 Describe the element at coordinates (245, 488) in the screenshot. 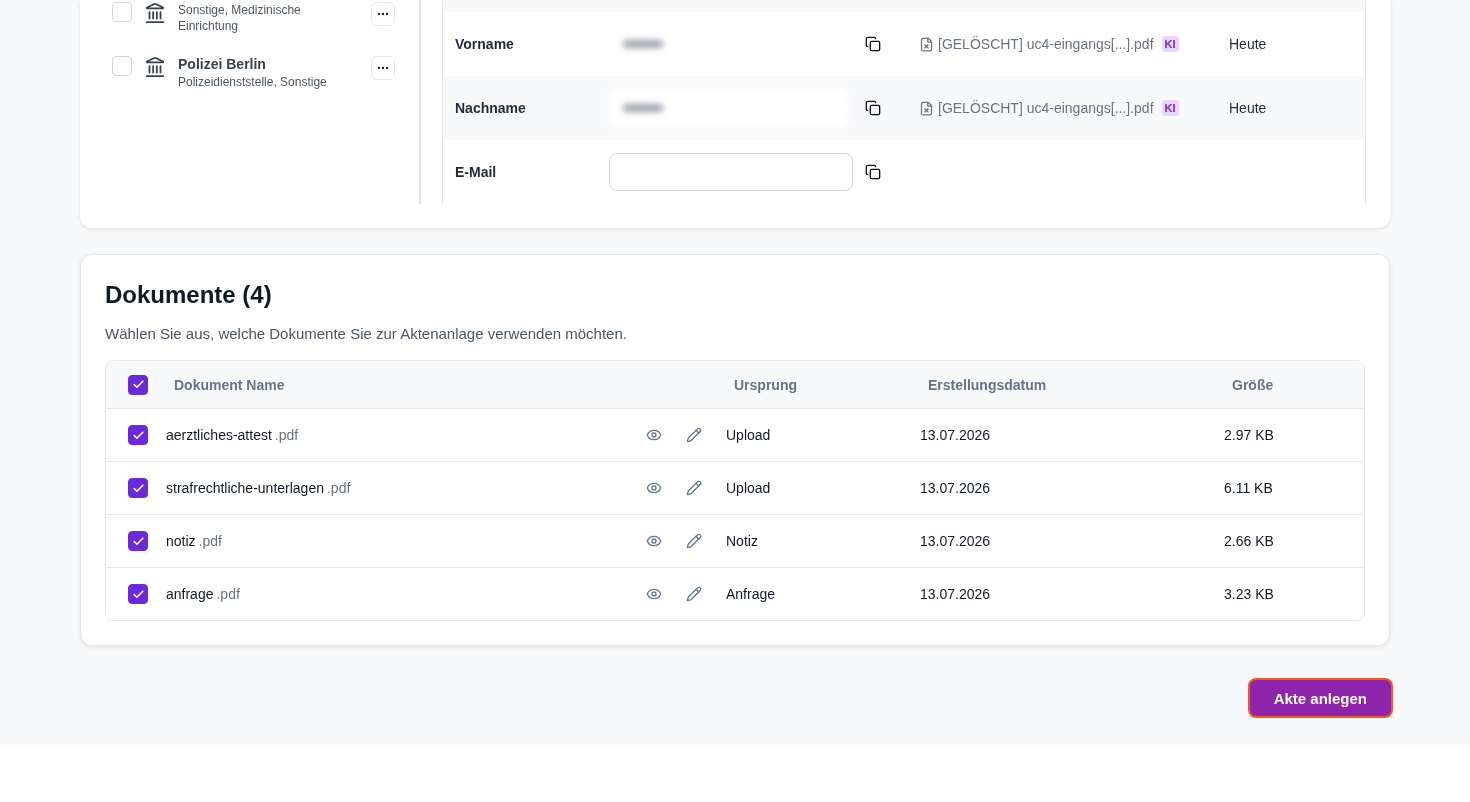

I see `document-name: strafrechtliche-unterlagen` at that location.